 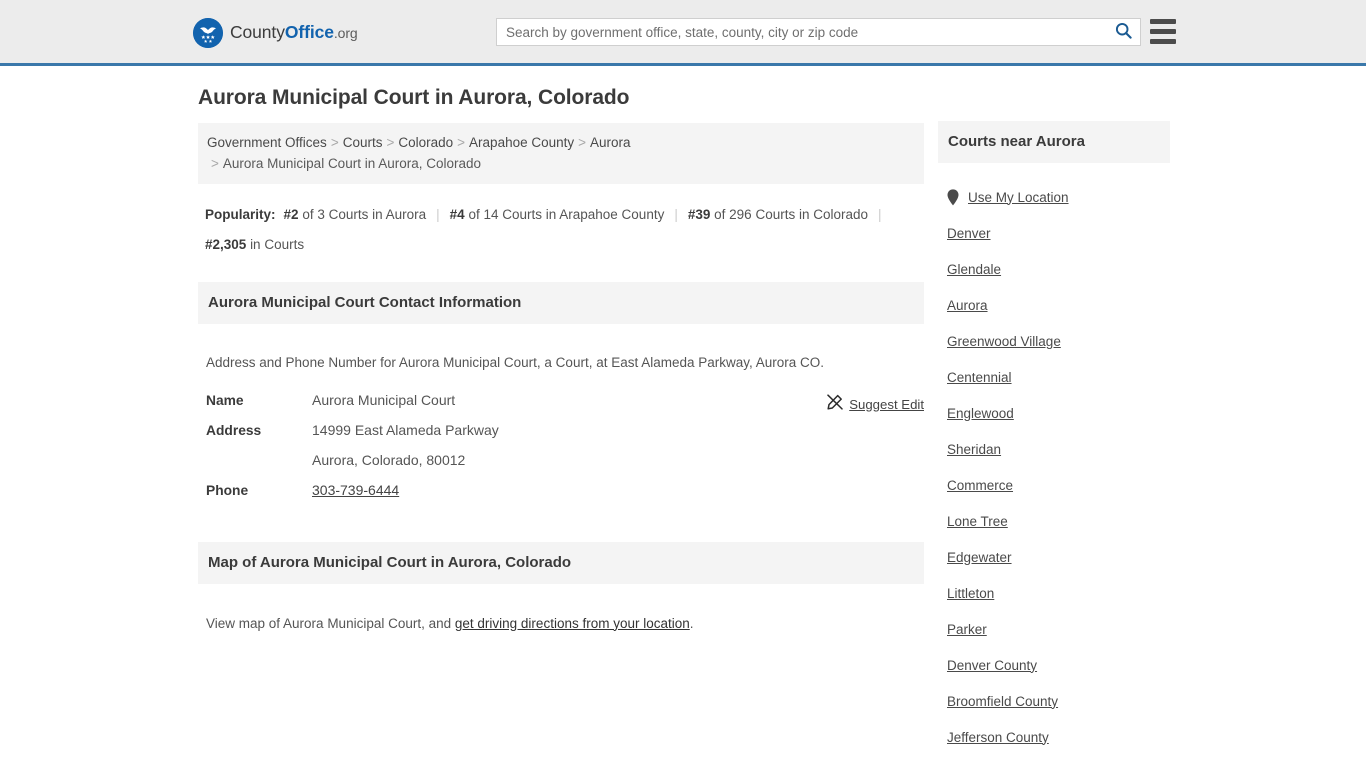 What do you see at coordinates (979, 377) in the screenshot?
I see `sidebar-link-centennial: Centennial` at bounding box center [979, 377].